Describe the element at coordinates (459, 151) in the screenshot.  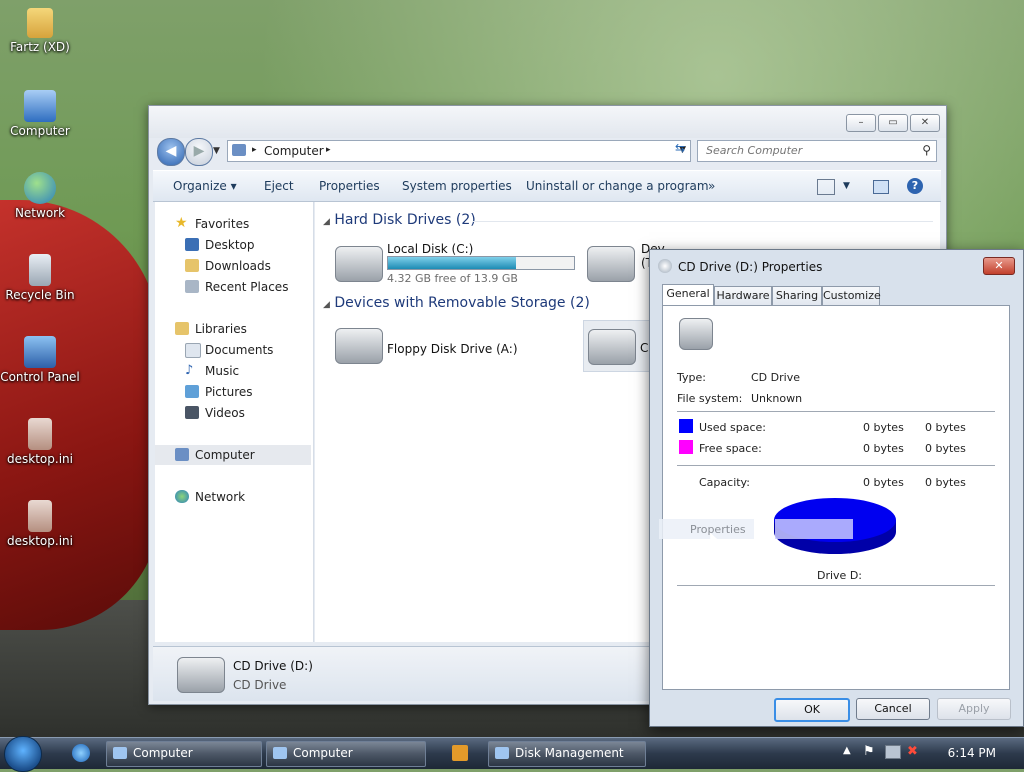
I see `address-bar: ▸ Computer ▸ ▼` at that location.